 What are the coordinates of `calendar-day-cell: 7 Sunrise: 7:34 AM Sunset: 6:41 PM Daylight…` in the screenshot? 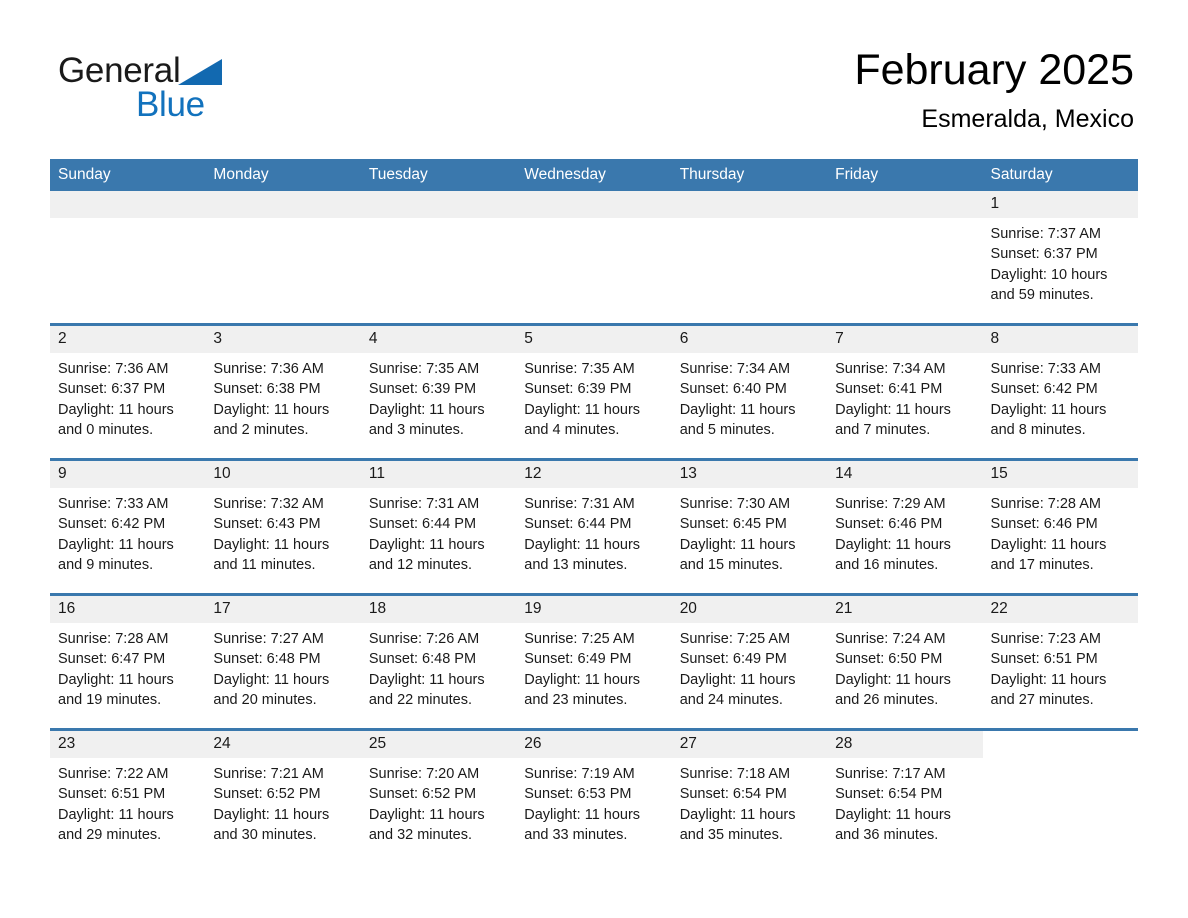 It's located at (905, 391).